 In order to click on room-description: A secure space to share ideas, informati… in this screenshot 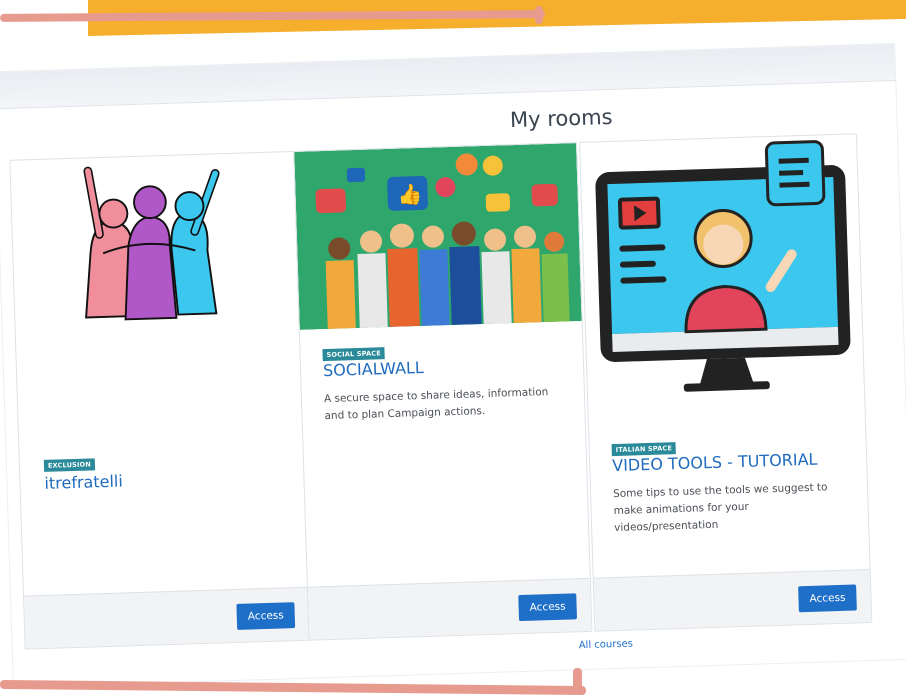, I will do `click(436, 404)`.